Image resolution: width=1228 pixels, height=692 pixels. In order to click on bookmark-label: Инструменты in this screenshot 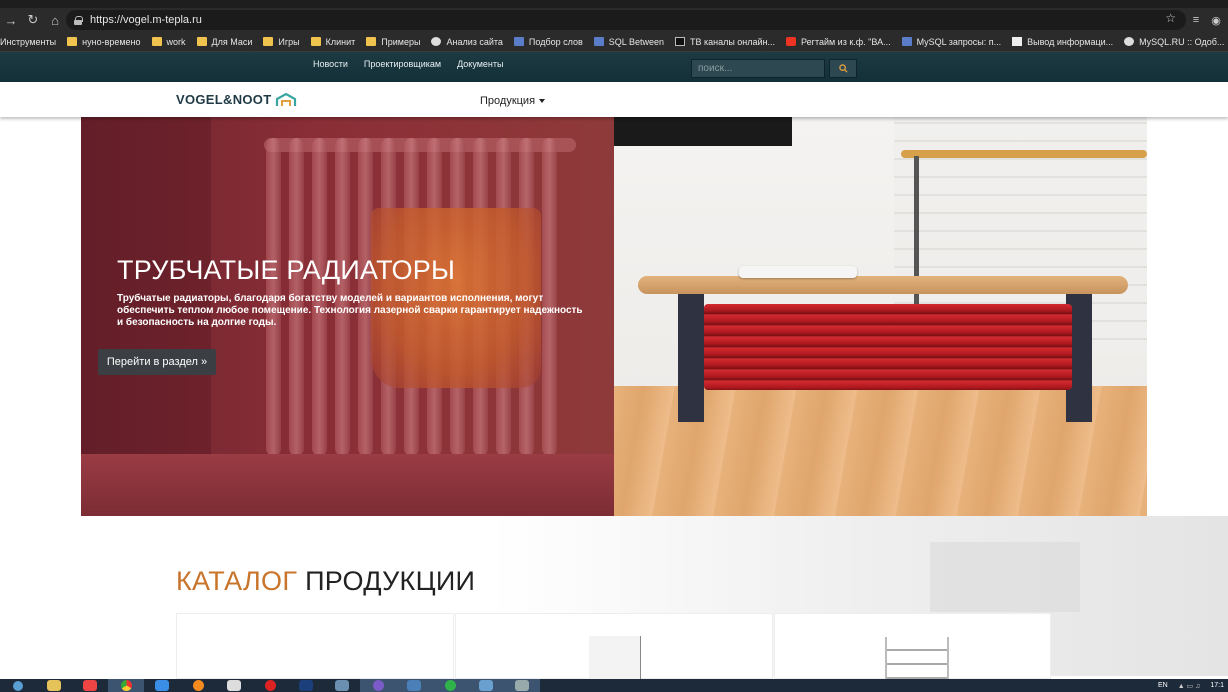, I will do `click(28, 41)`.